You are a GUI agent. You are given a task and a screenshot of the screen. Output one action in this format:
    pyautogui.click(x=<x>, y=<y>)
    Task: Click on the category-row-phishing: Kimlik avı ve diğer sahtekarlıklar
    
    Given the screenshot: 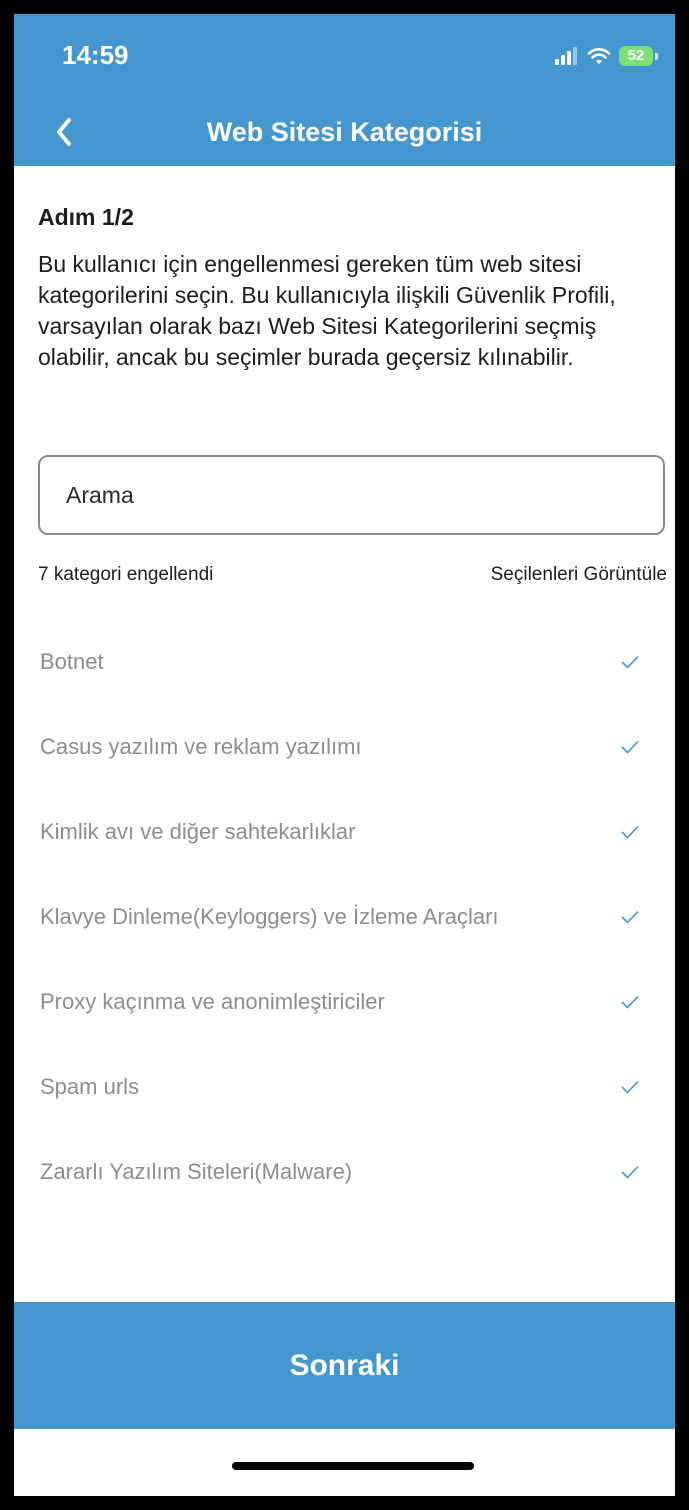 What is the action you would take?
    pyautogui.click(x=344, y=831)
    